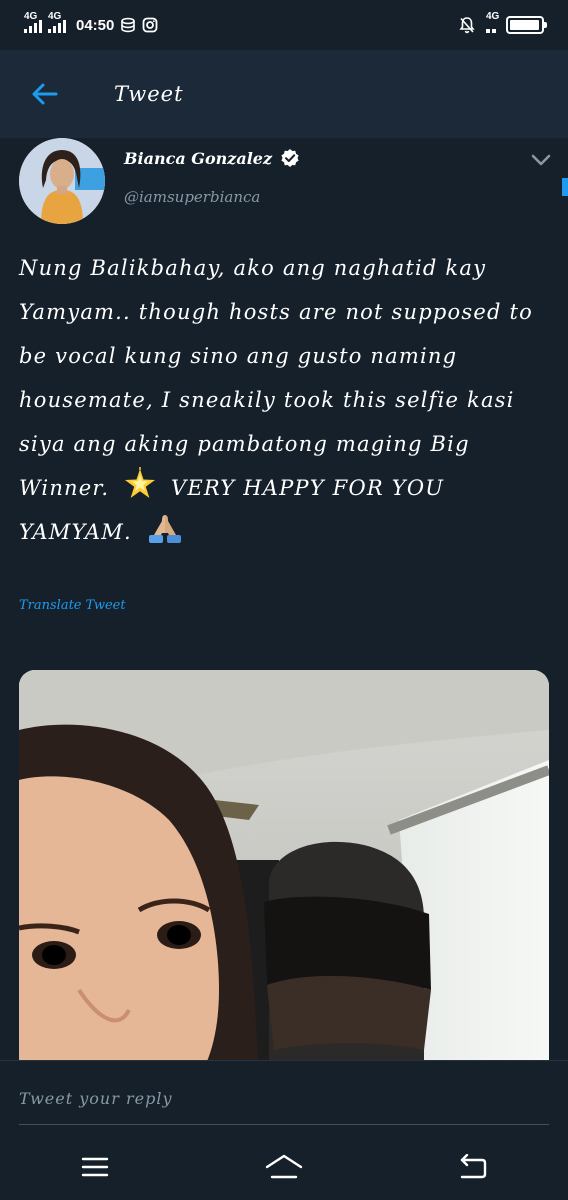  What do you see at coordinates (149, 94) in the screenshot?
I see `page-title: Tweet` at bounding box center [149, 94].